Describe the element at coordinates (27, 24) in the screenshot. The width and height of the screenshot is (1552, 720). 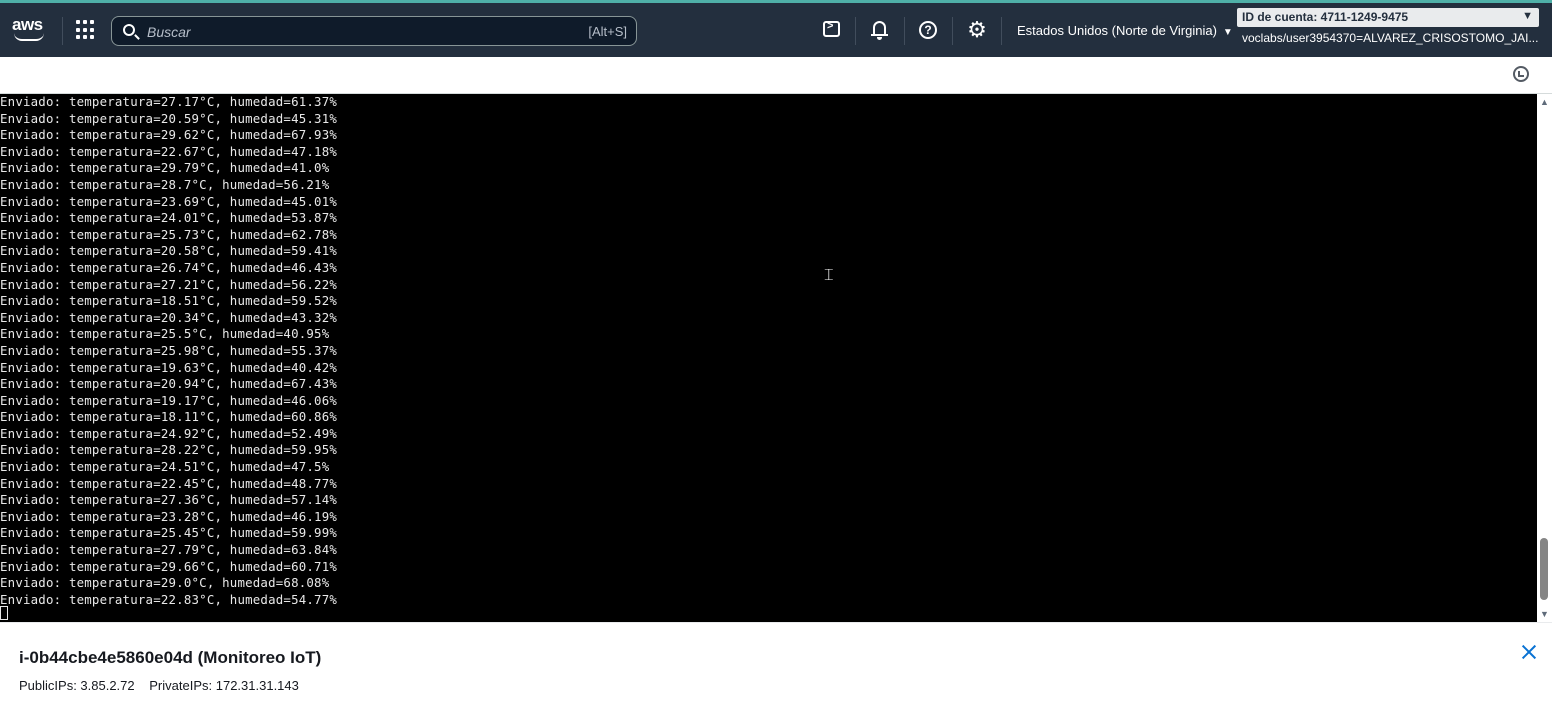
I see `logo-text: aws` at that location.